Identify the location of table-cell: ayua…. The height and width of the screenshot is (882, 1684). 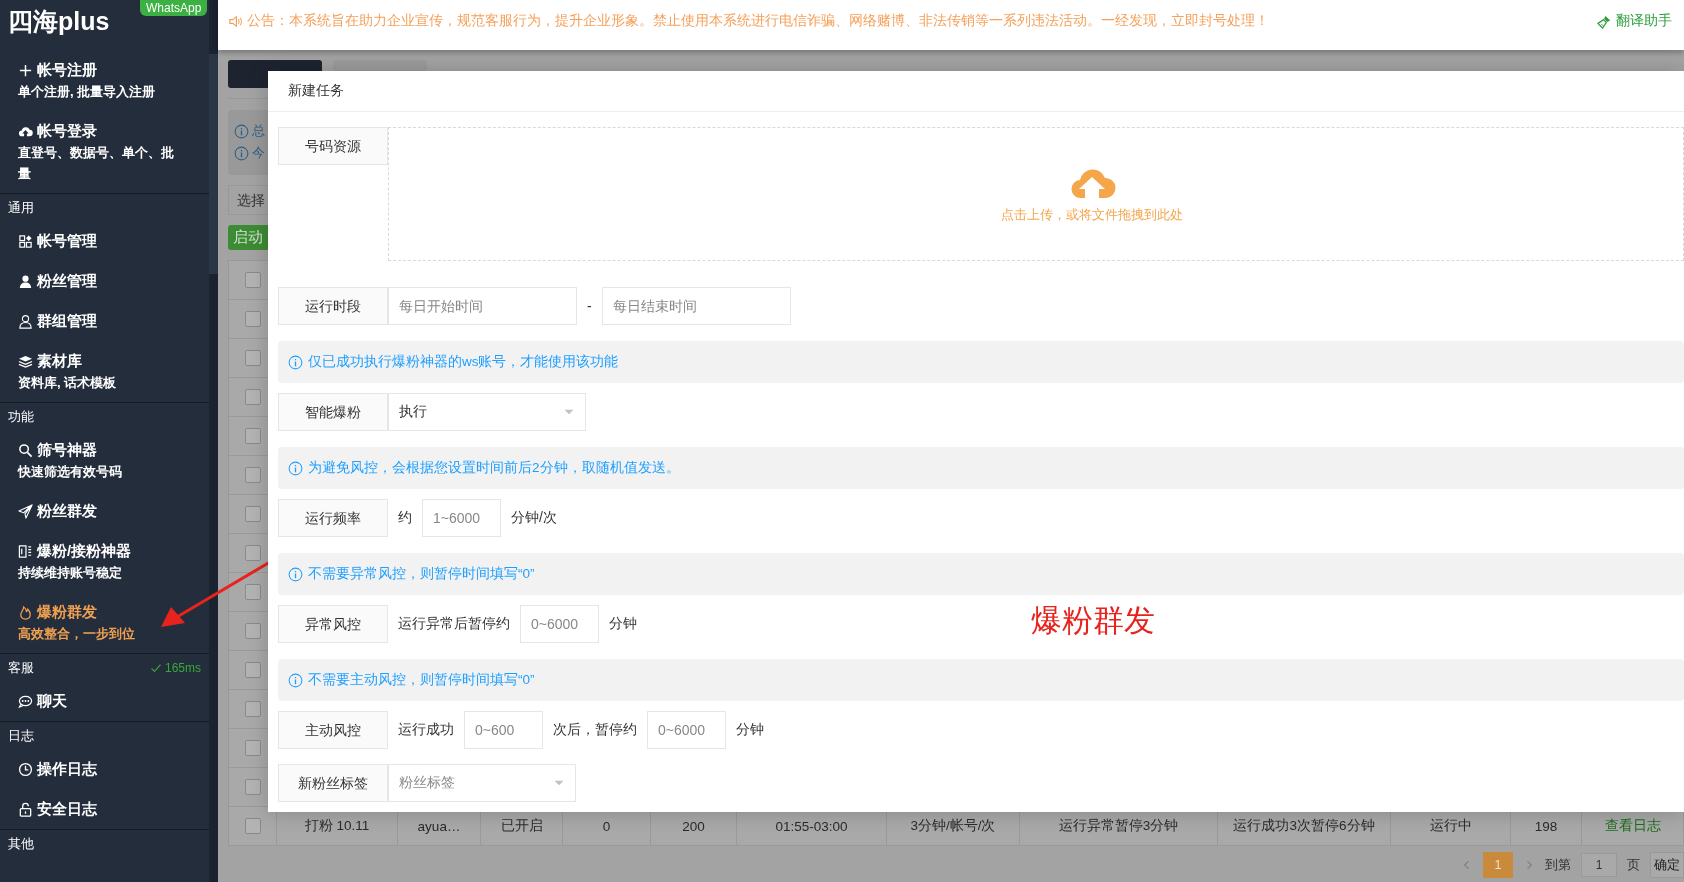
(439, 826).